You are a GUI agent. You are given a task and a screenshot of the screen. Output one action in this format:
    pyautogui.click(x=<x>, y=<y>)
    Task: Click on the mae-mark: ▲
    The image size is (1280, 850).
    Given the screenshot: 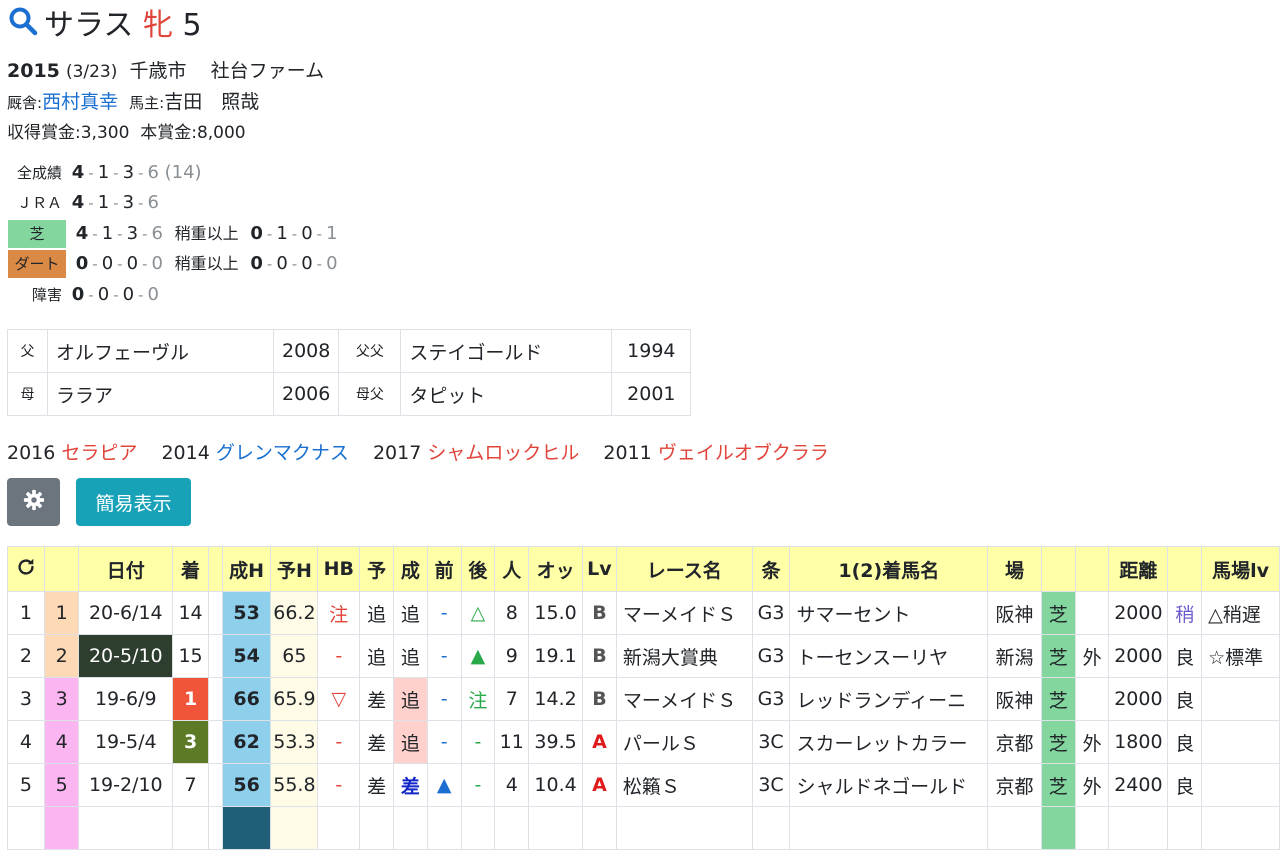 What is the action you would take?
    pyautogui.click(x=444, y=785)
    